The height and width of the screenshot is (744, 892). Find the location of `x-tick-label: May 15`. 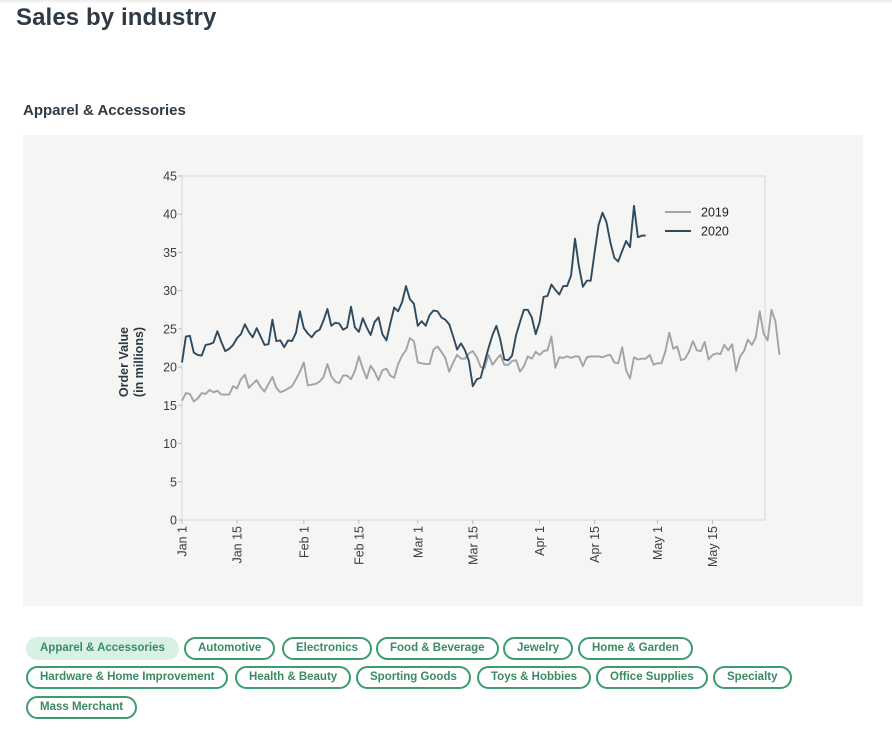

x-tick-label: May 15 is located at coordinates (713, 546).